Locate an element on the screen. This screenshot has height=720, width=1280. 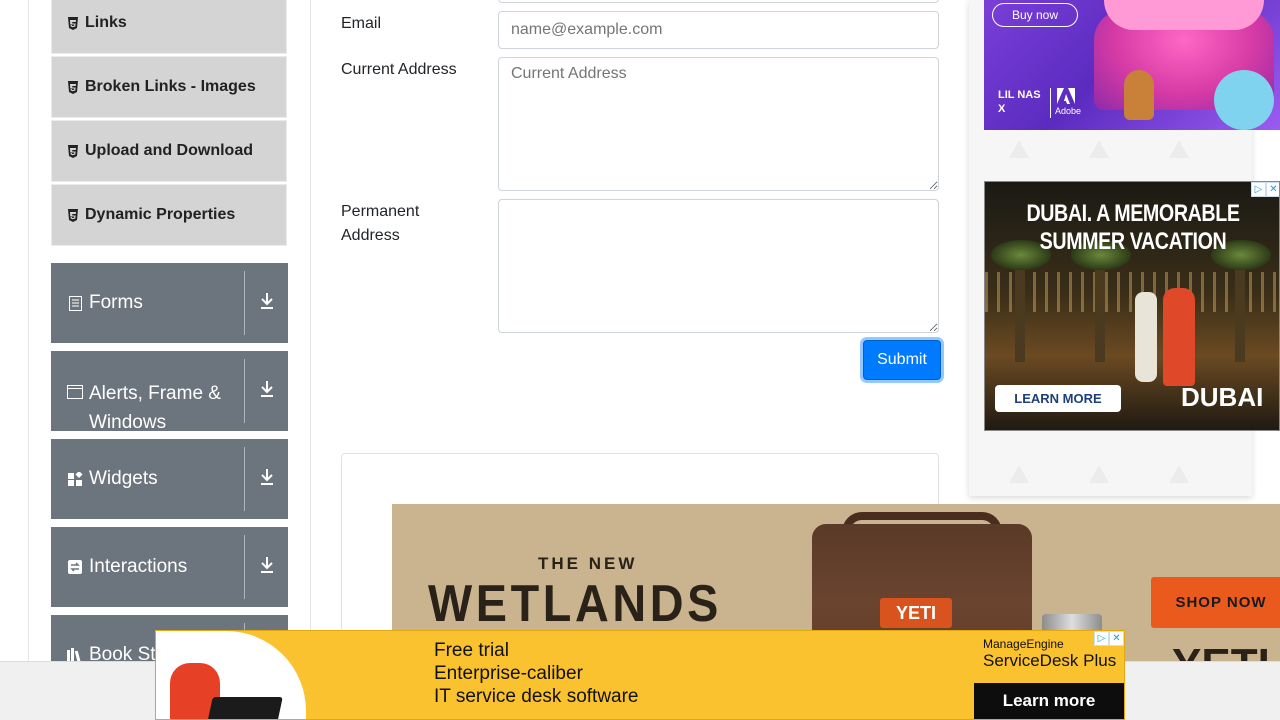
ad-headline: DUBAI. A MEMORABLE SUMMER VACATION is located at coordinates (1133, 228).